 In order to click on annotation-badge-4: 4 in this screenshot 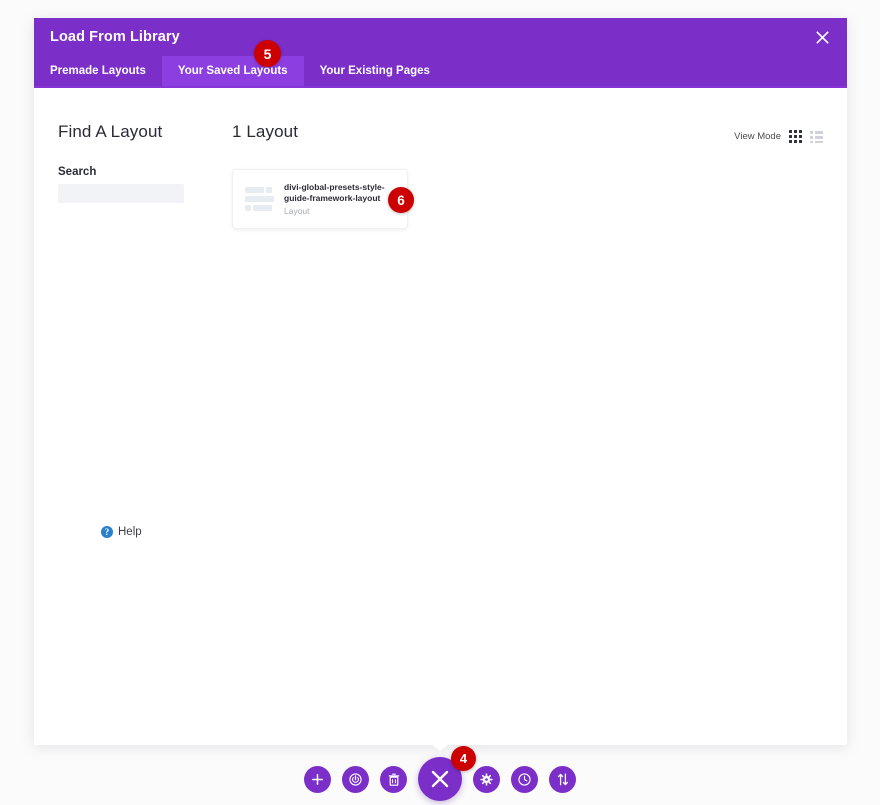, I will do `click(463, 758)`.